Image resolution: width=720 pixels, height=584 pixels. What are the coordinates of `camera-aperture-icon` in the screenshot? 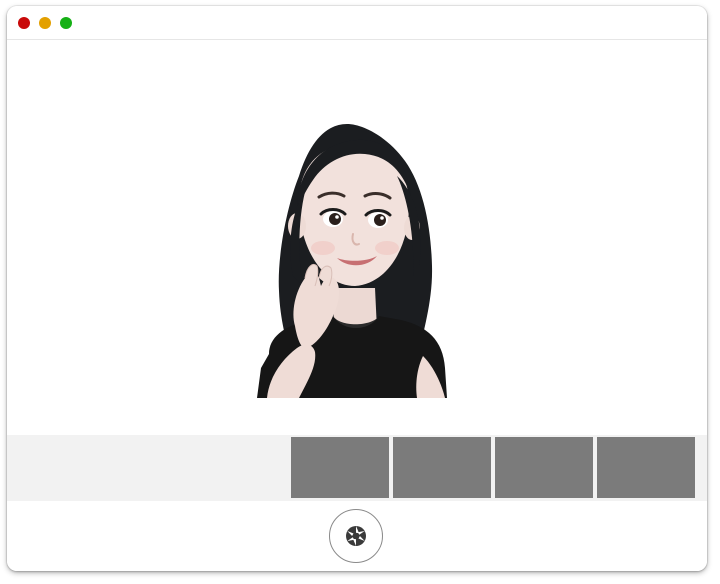 It's located at (356, 536).